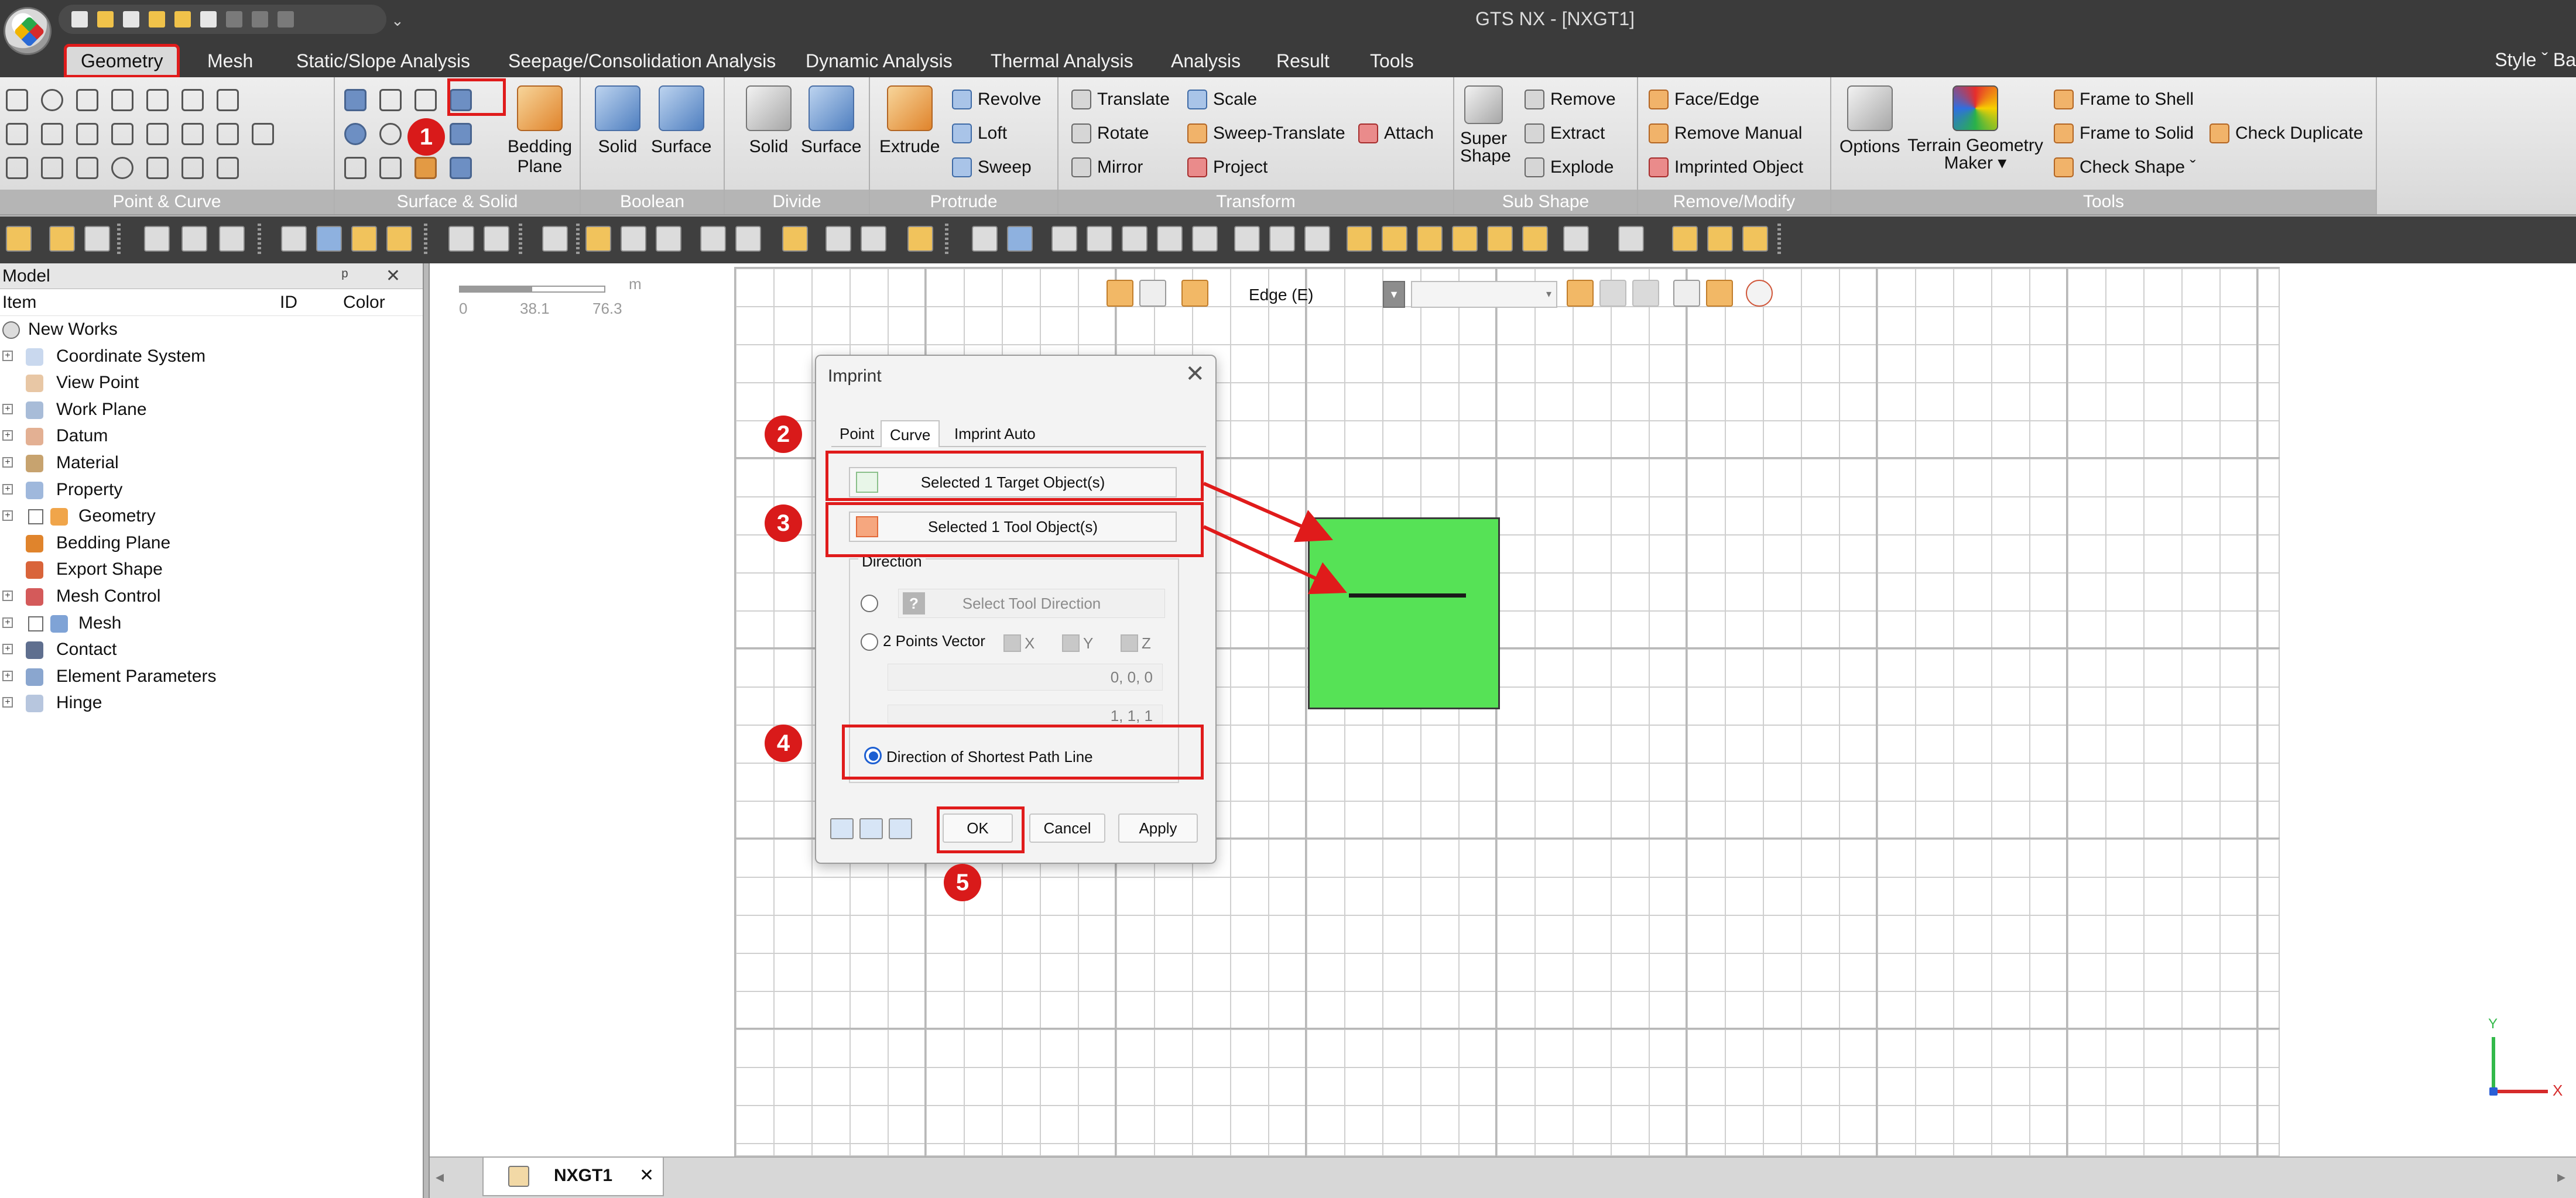  What do you see at coordinates (157, 20) in the screenshot?
I see `folder-save-icon` at bounding box center [157, 20].